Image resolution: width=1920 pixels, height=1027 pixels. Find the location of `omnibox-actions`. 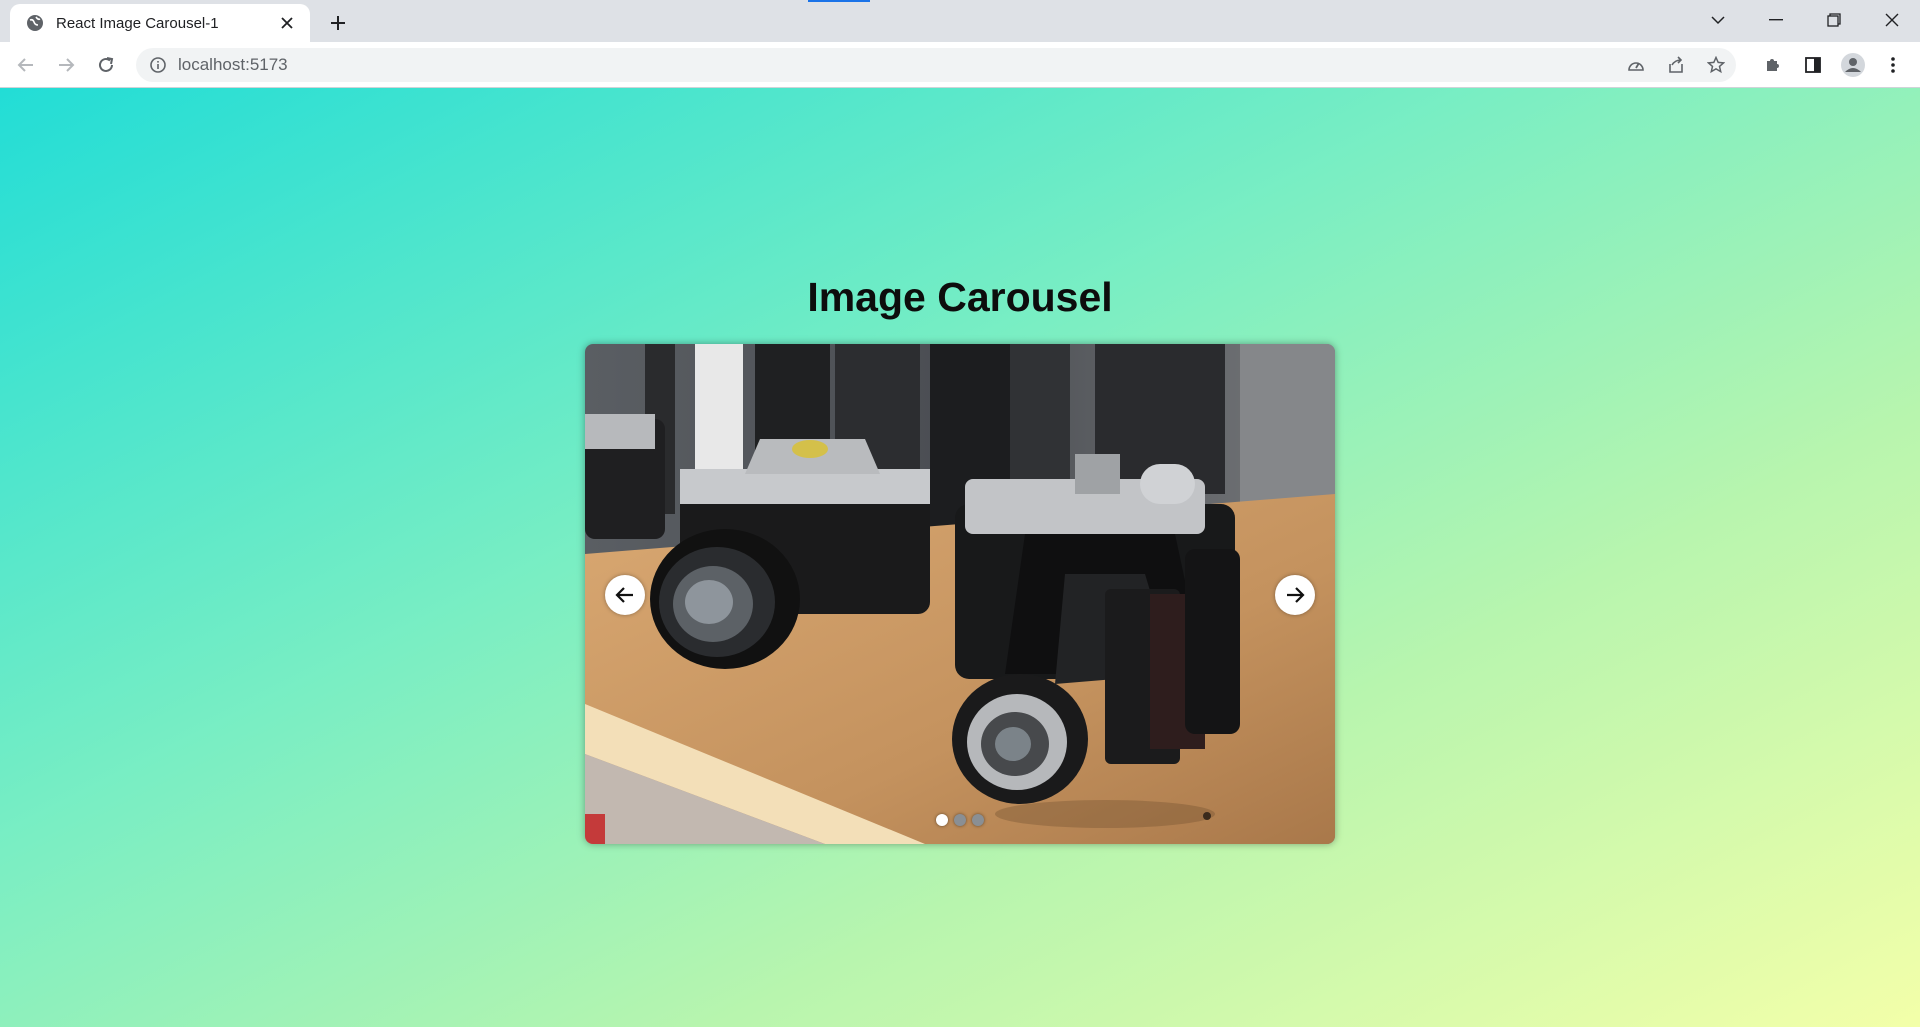

omnibox-actions is located at coordinates (1676, 65).